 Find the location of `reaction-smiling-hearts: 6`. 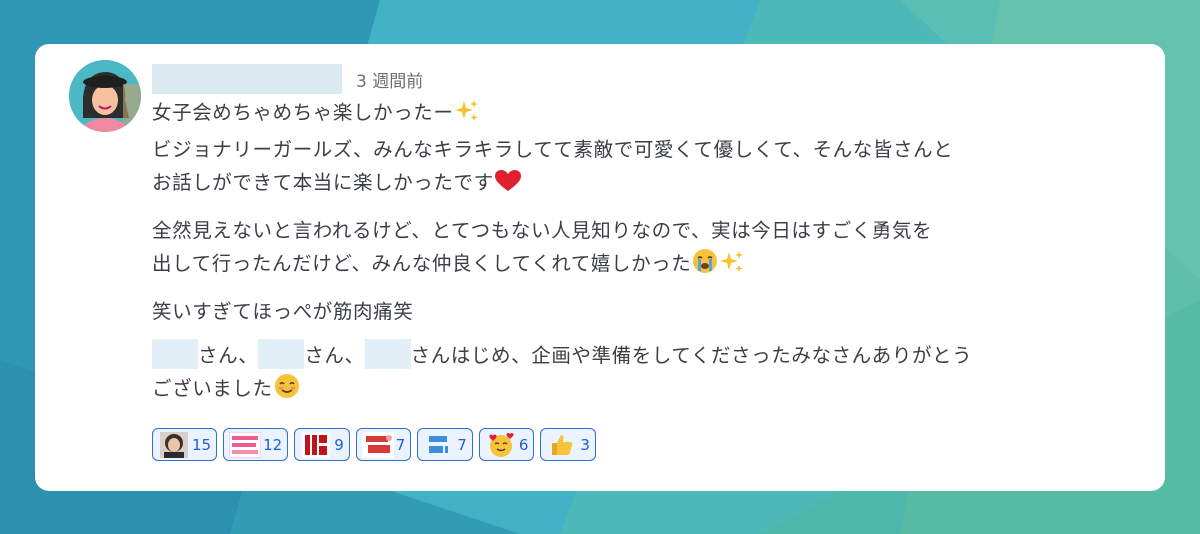

reaction-smiling-hearts: 6 is located at coordinates (506, 444).